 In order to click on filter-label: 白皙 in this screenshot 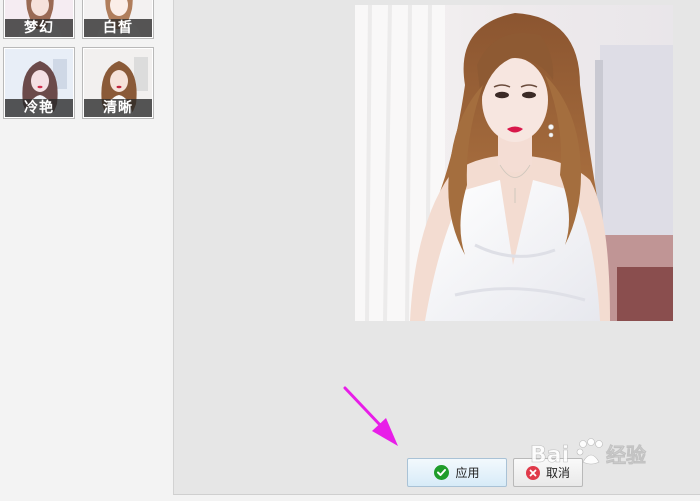, I will do `click(118, 28)`.